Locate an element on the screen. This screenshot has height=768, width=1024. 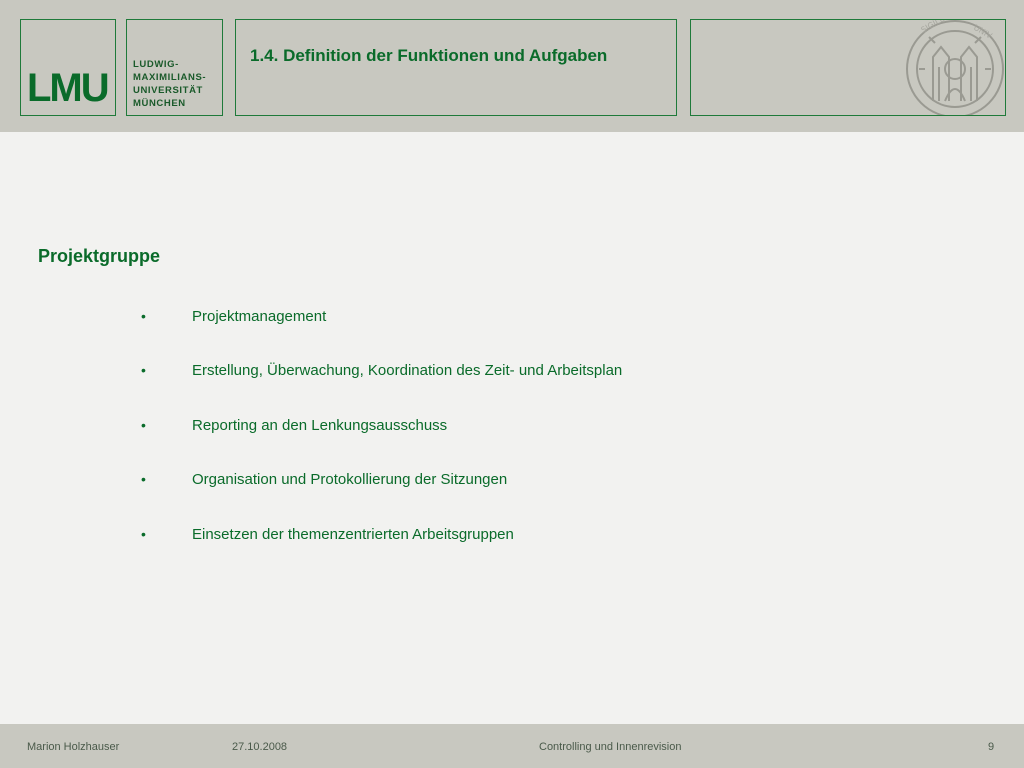
university-seal-icon: SIGILL UNIV is located at coordinates (955, 67).